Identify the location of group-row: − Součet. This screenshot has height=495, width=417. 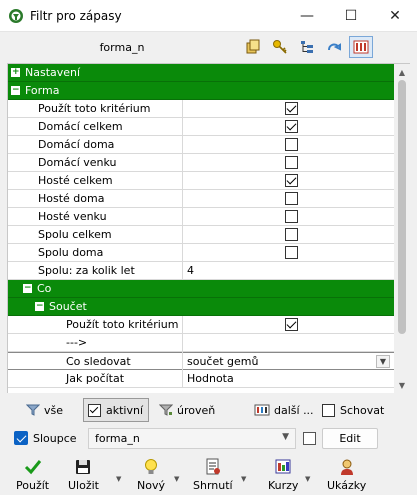
(201, 307).